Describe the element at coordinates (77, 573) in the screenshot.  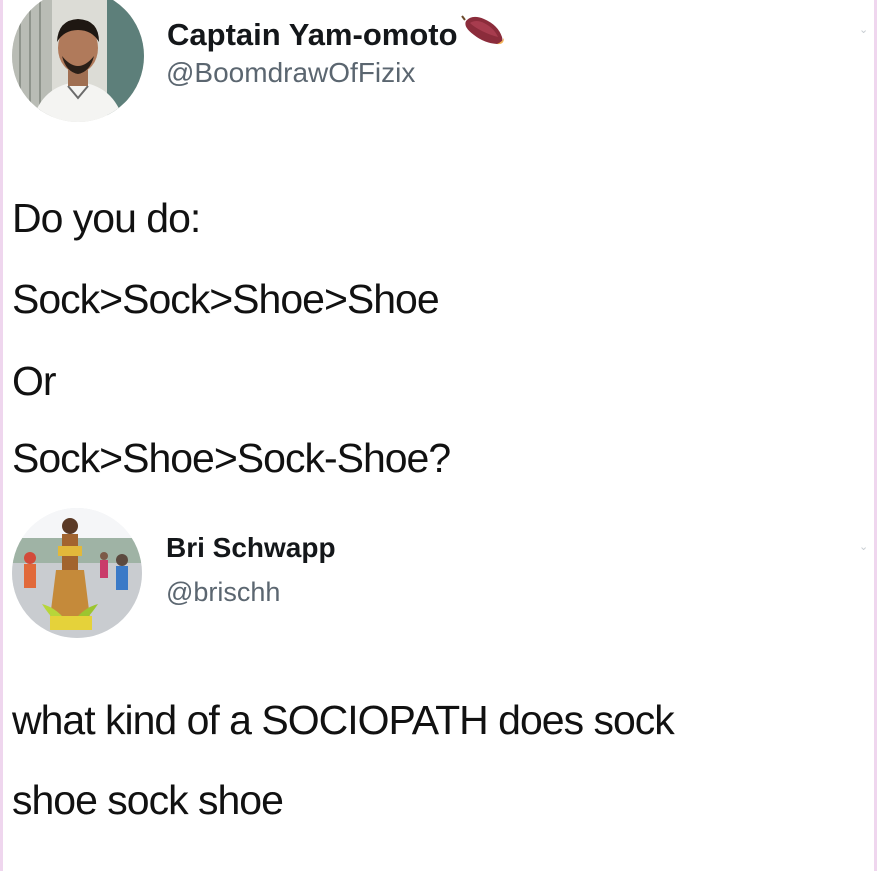
I see `avatar-bri-schwapp` at that location.